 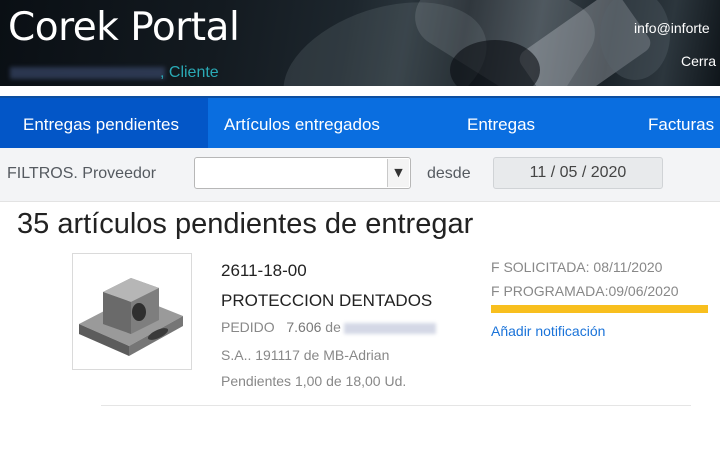 I want to click on item-provider: S.A.. 191117 de MB-Adrian, so click(x=305, y=355).